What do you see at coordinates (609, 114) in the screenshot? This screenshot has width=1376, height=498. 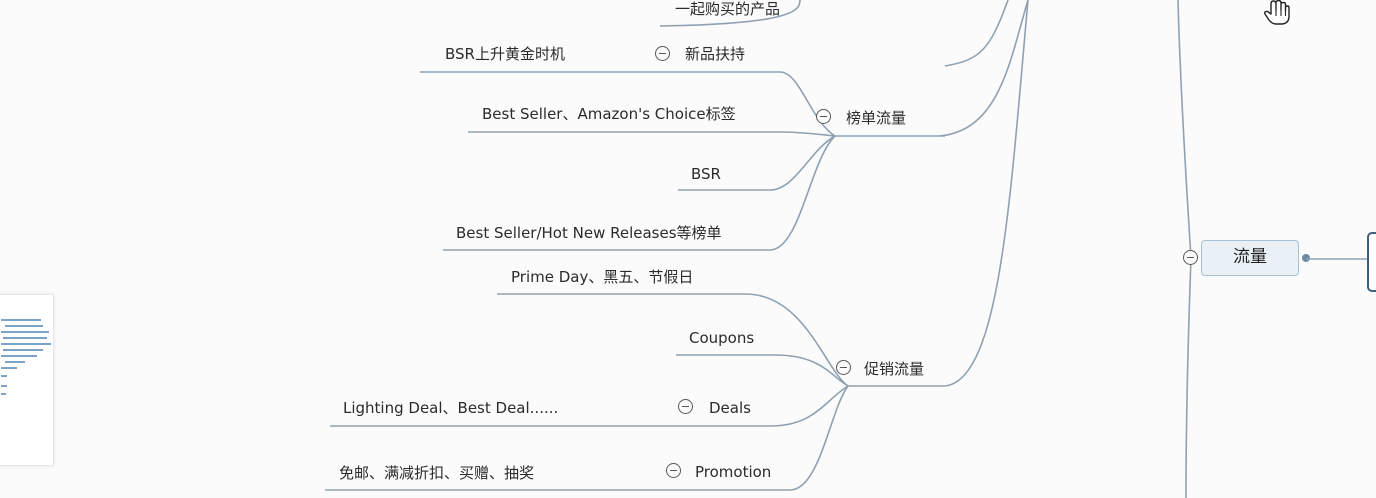 I see `node-best-seller-choice: Best Seller、Amazon's Choice标签` at bounding box center [609, 114].